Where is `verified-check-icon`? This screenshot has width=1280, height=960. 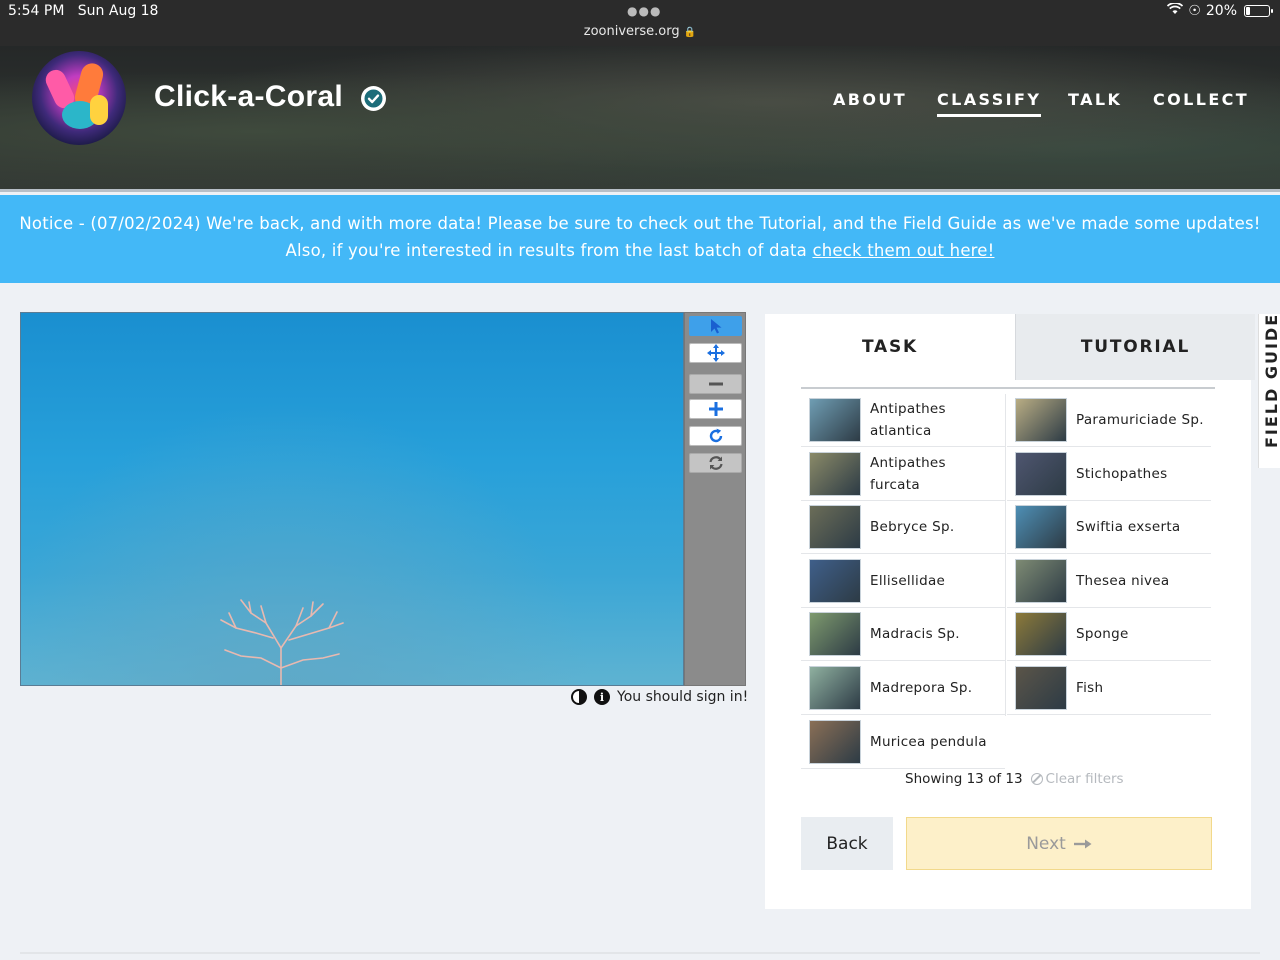 verified-check-icon is located at coordinates (373, 98).